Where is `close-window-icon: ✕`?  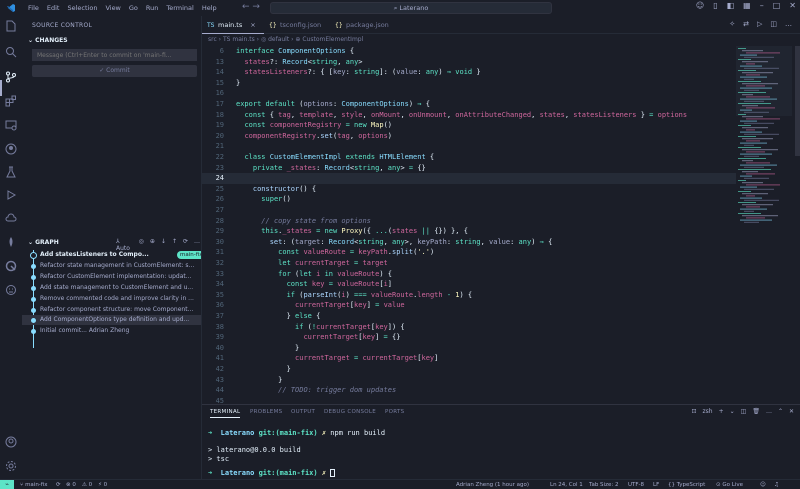
close-window-icon: ✕ is located at coordinates (792, 5).